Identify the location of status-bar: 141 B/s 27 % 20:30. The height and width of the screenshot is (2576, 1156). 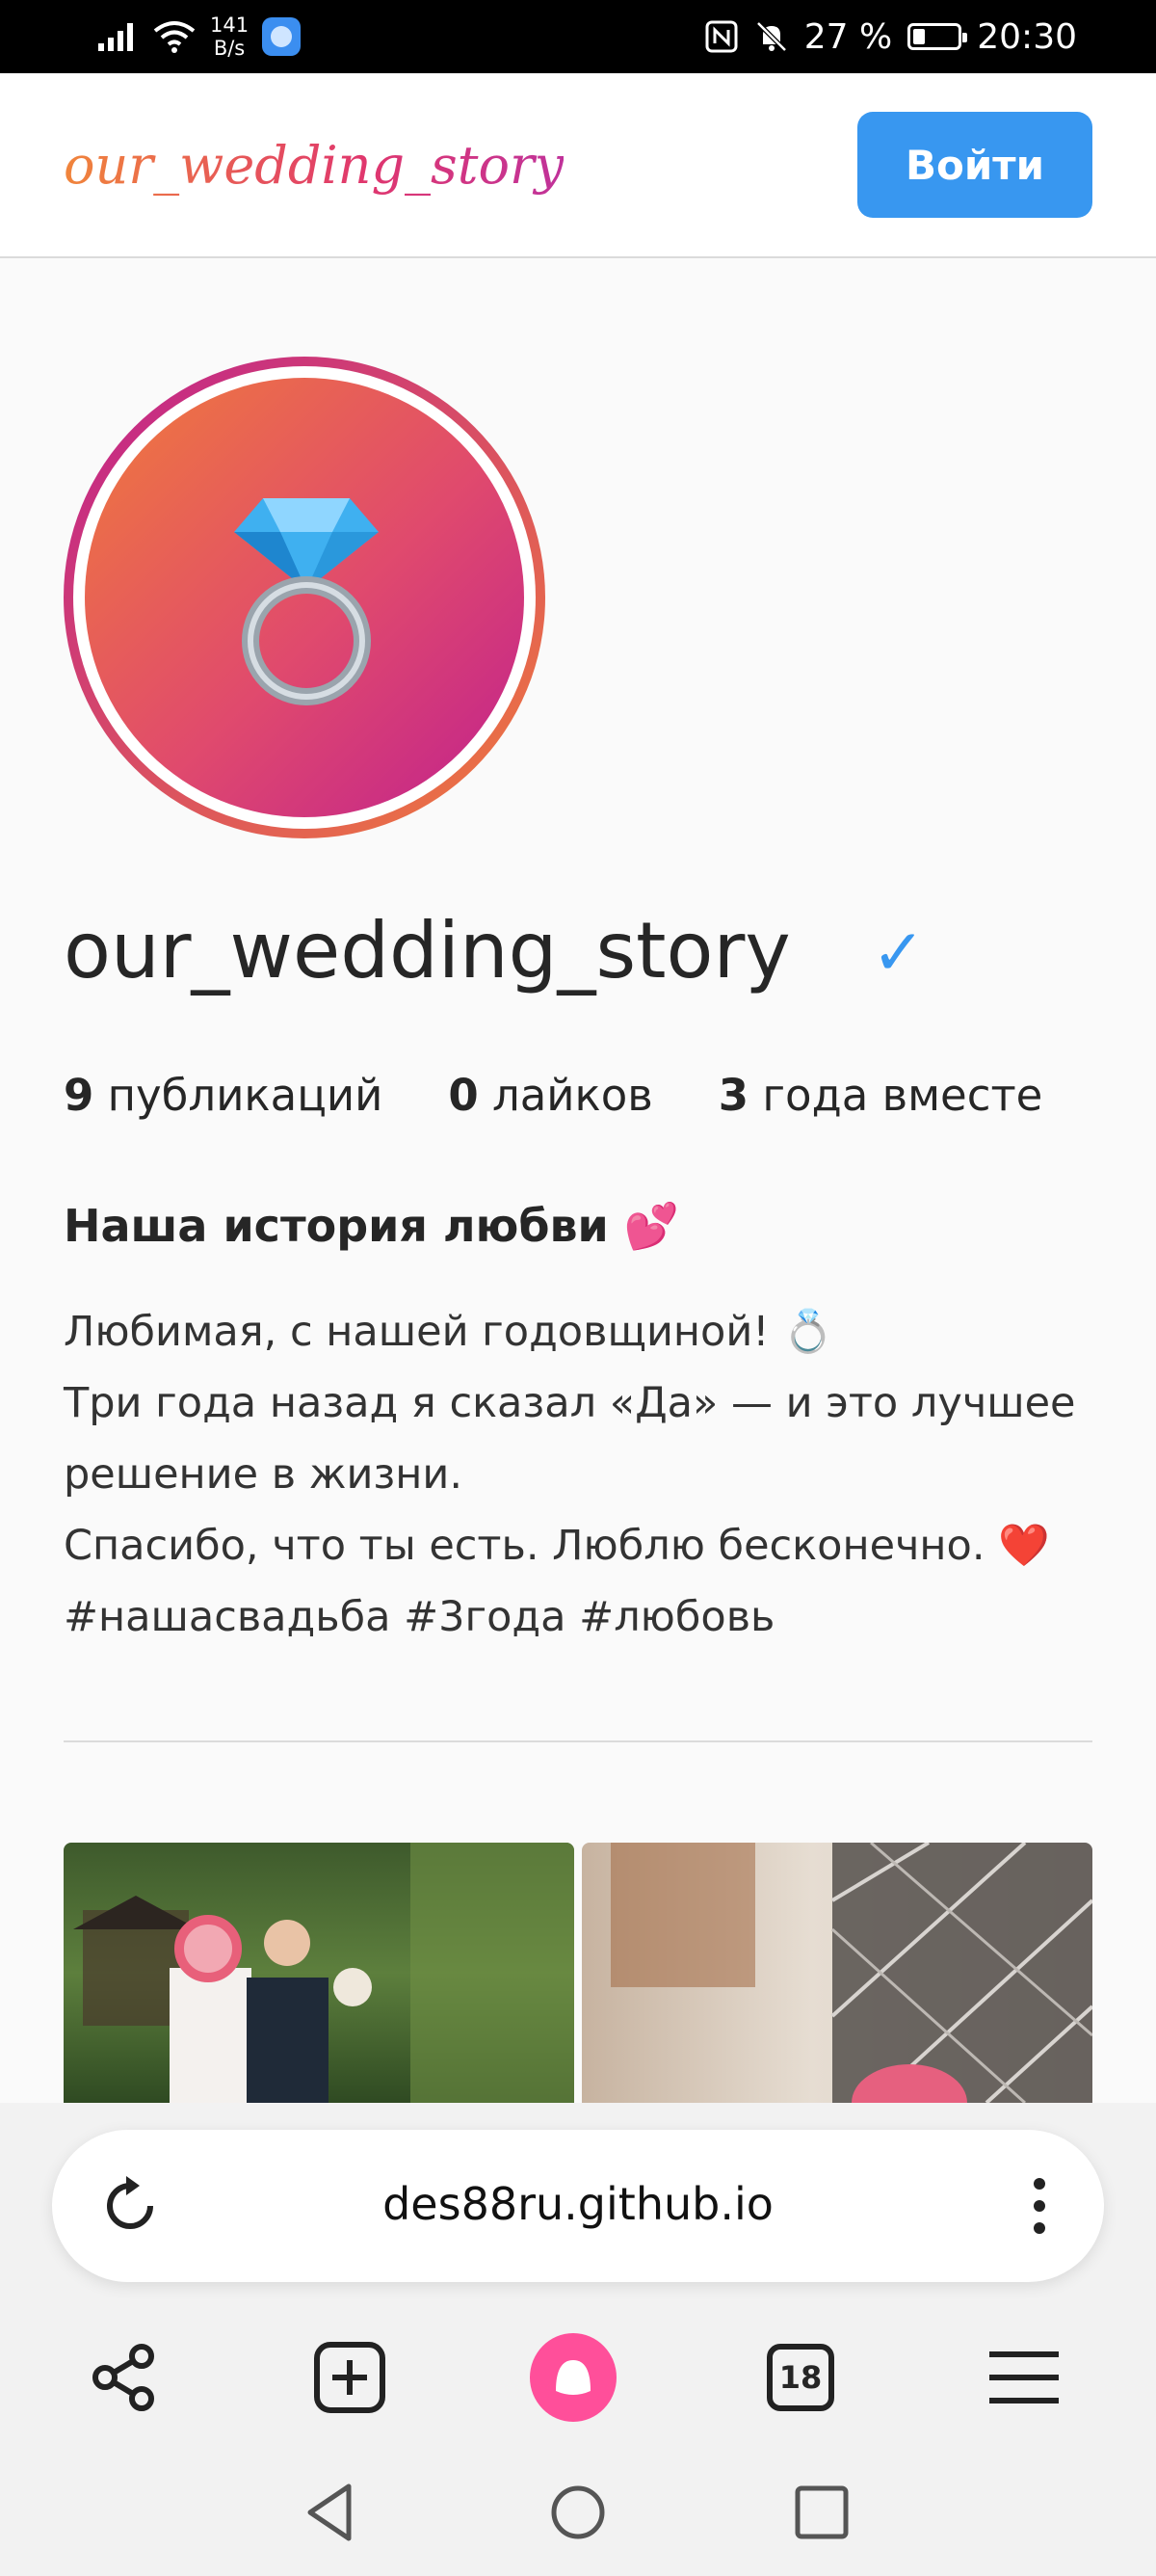
(578, 36).